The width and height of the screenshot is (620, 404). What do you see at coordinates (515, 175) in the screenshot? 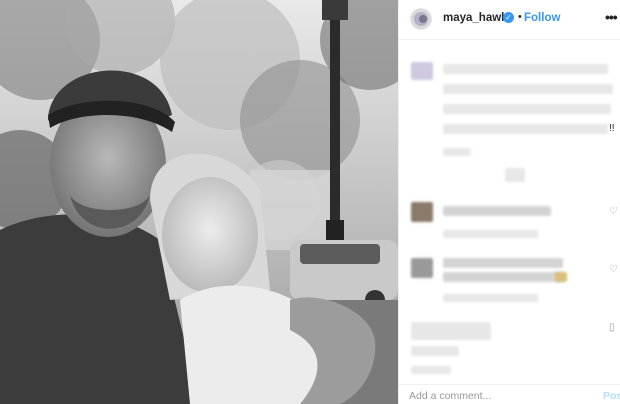
I see `load-more-blurred` at bounding box center [515, 175].